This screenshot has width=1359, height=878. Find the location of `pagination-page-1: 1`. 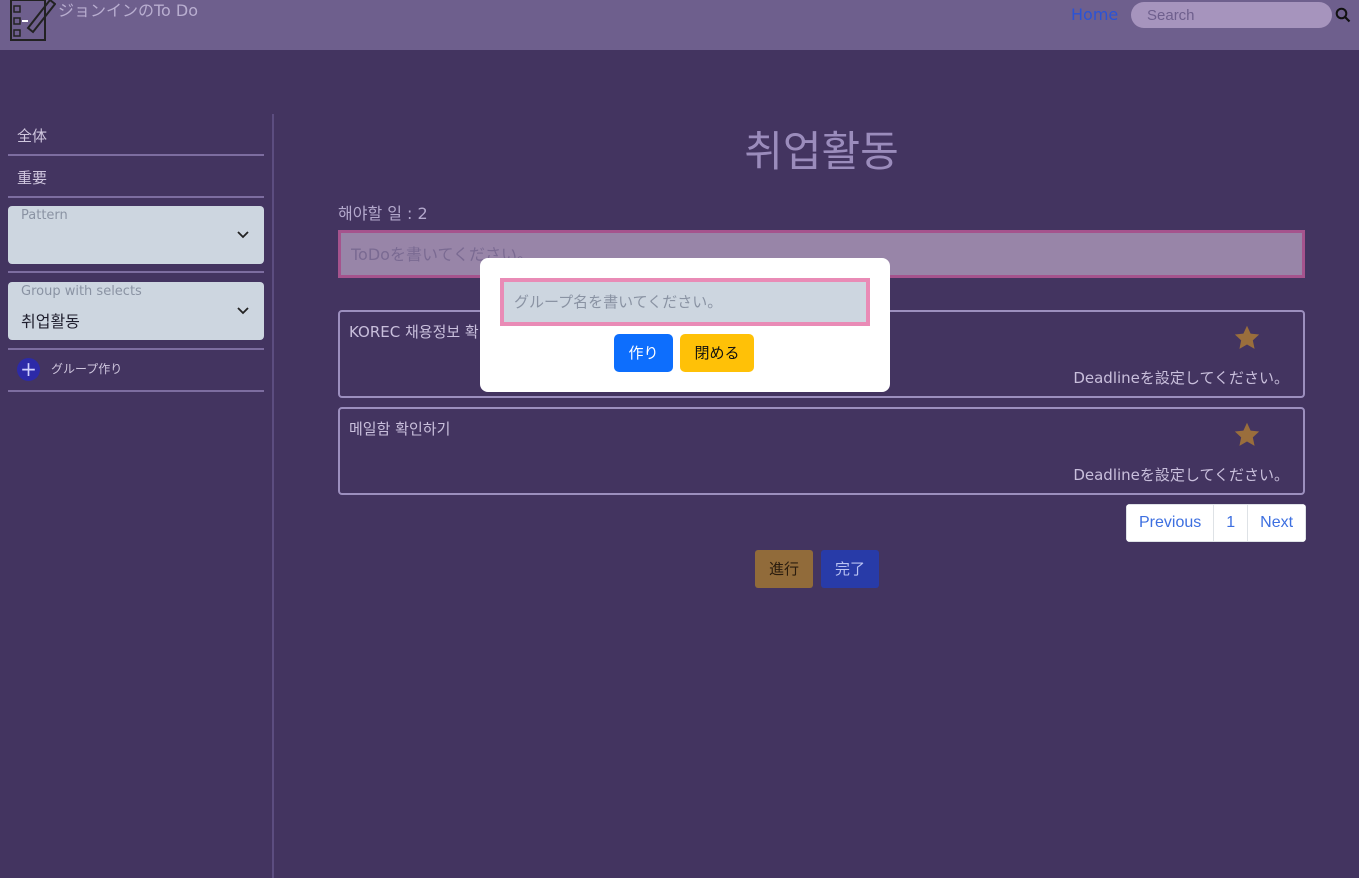

pagination-page-1: 1 is located at coordinates (1231, 523).